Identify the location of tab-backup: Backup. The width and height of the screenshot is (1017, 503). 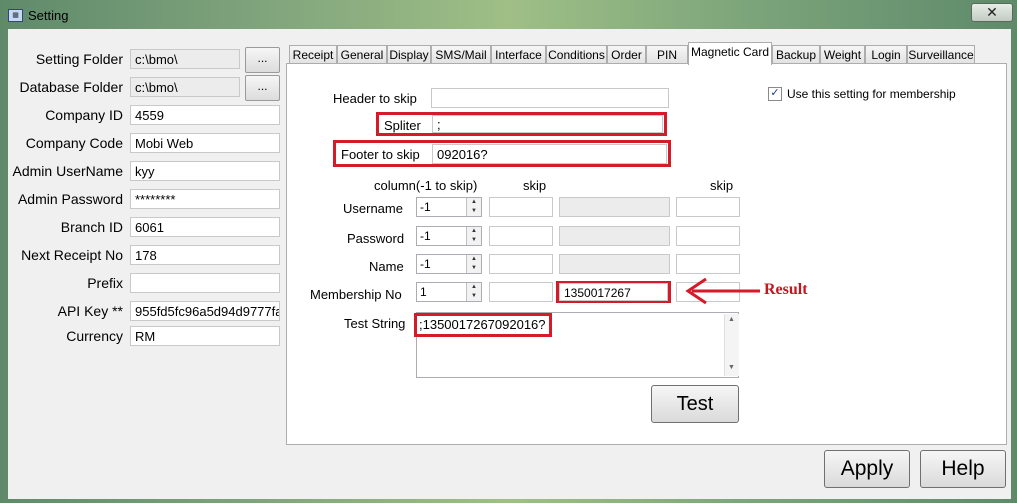
(796, 54).